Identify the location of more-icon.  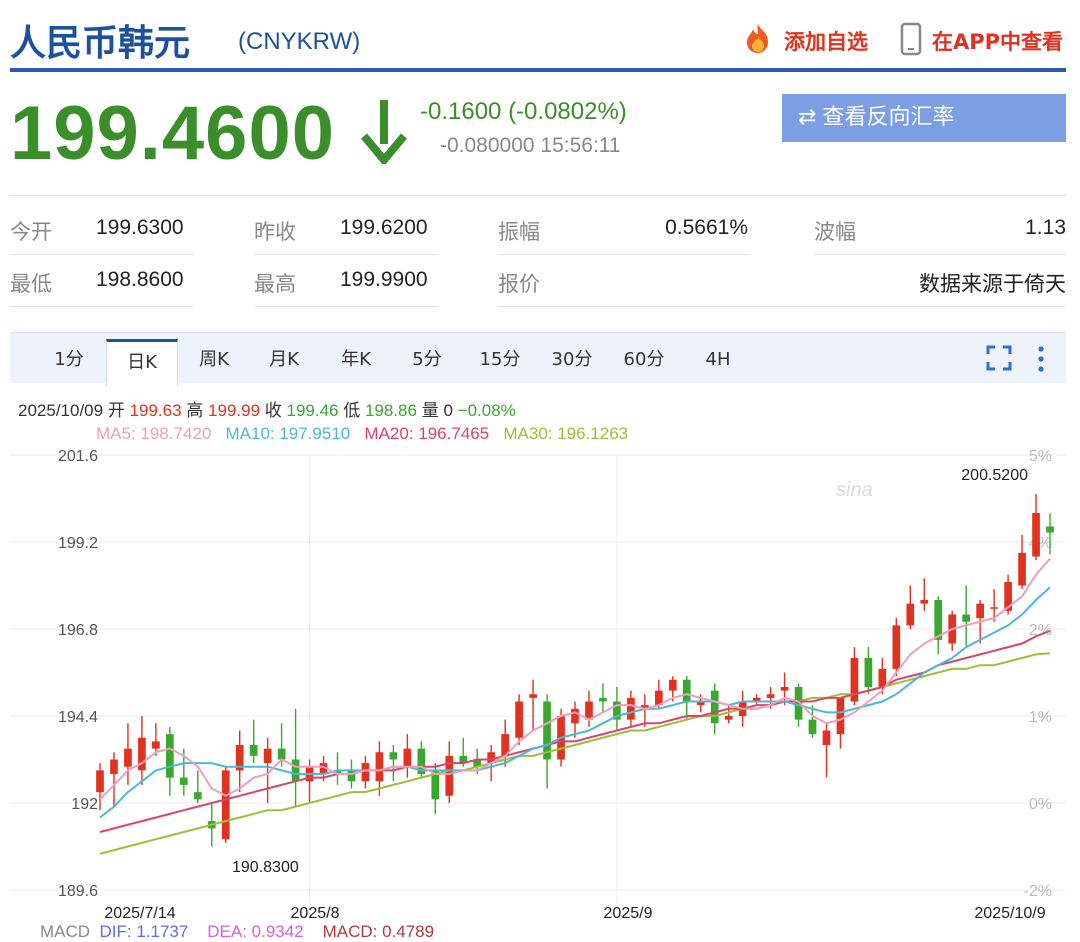
(1041, 361).